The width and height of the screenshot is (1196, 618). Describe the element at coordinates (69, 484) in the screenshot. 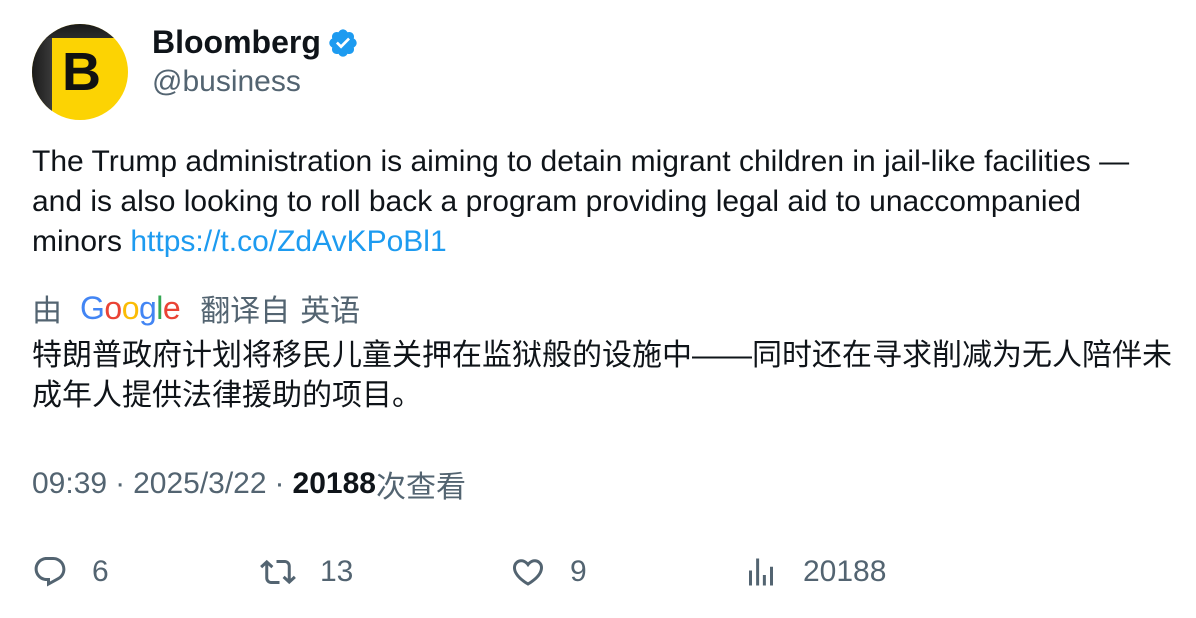

I see `tweet-time: 09:39` at that location.